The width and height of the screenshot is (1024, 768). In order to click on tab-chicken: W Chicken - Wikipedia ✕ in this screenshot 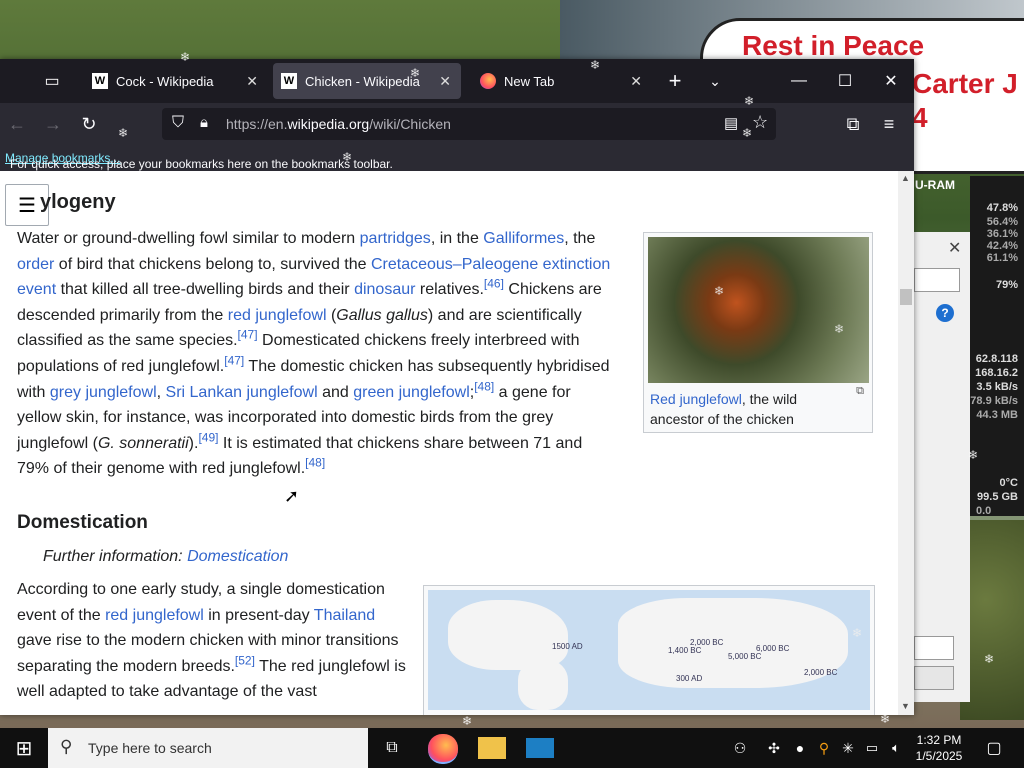, I will do `click(367, 81)`.